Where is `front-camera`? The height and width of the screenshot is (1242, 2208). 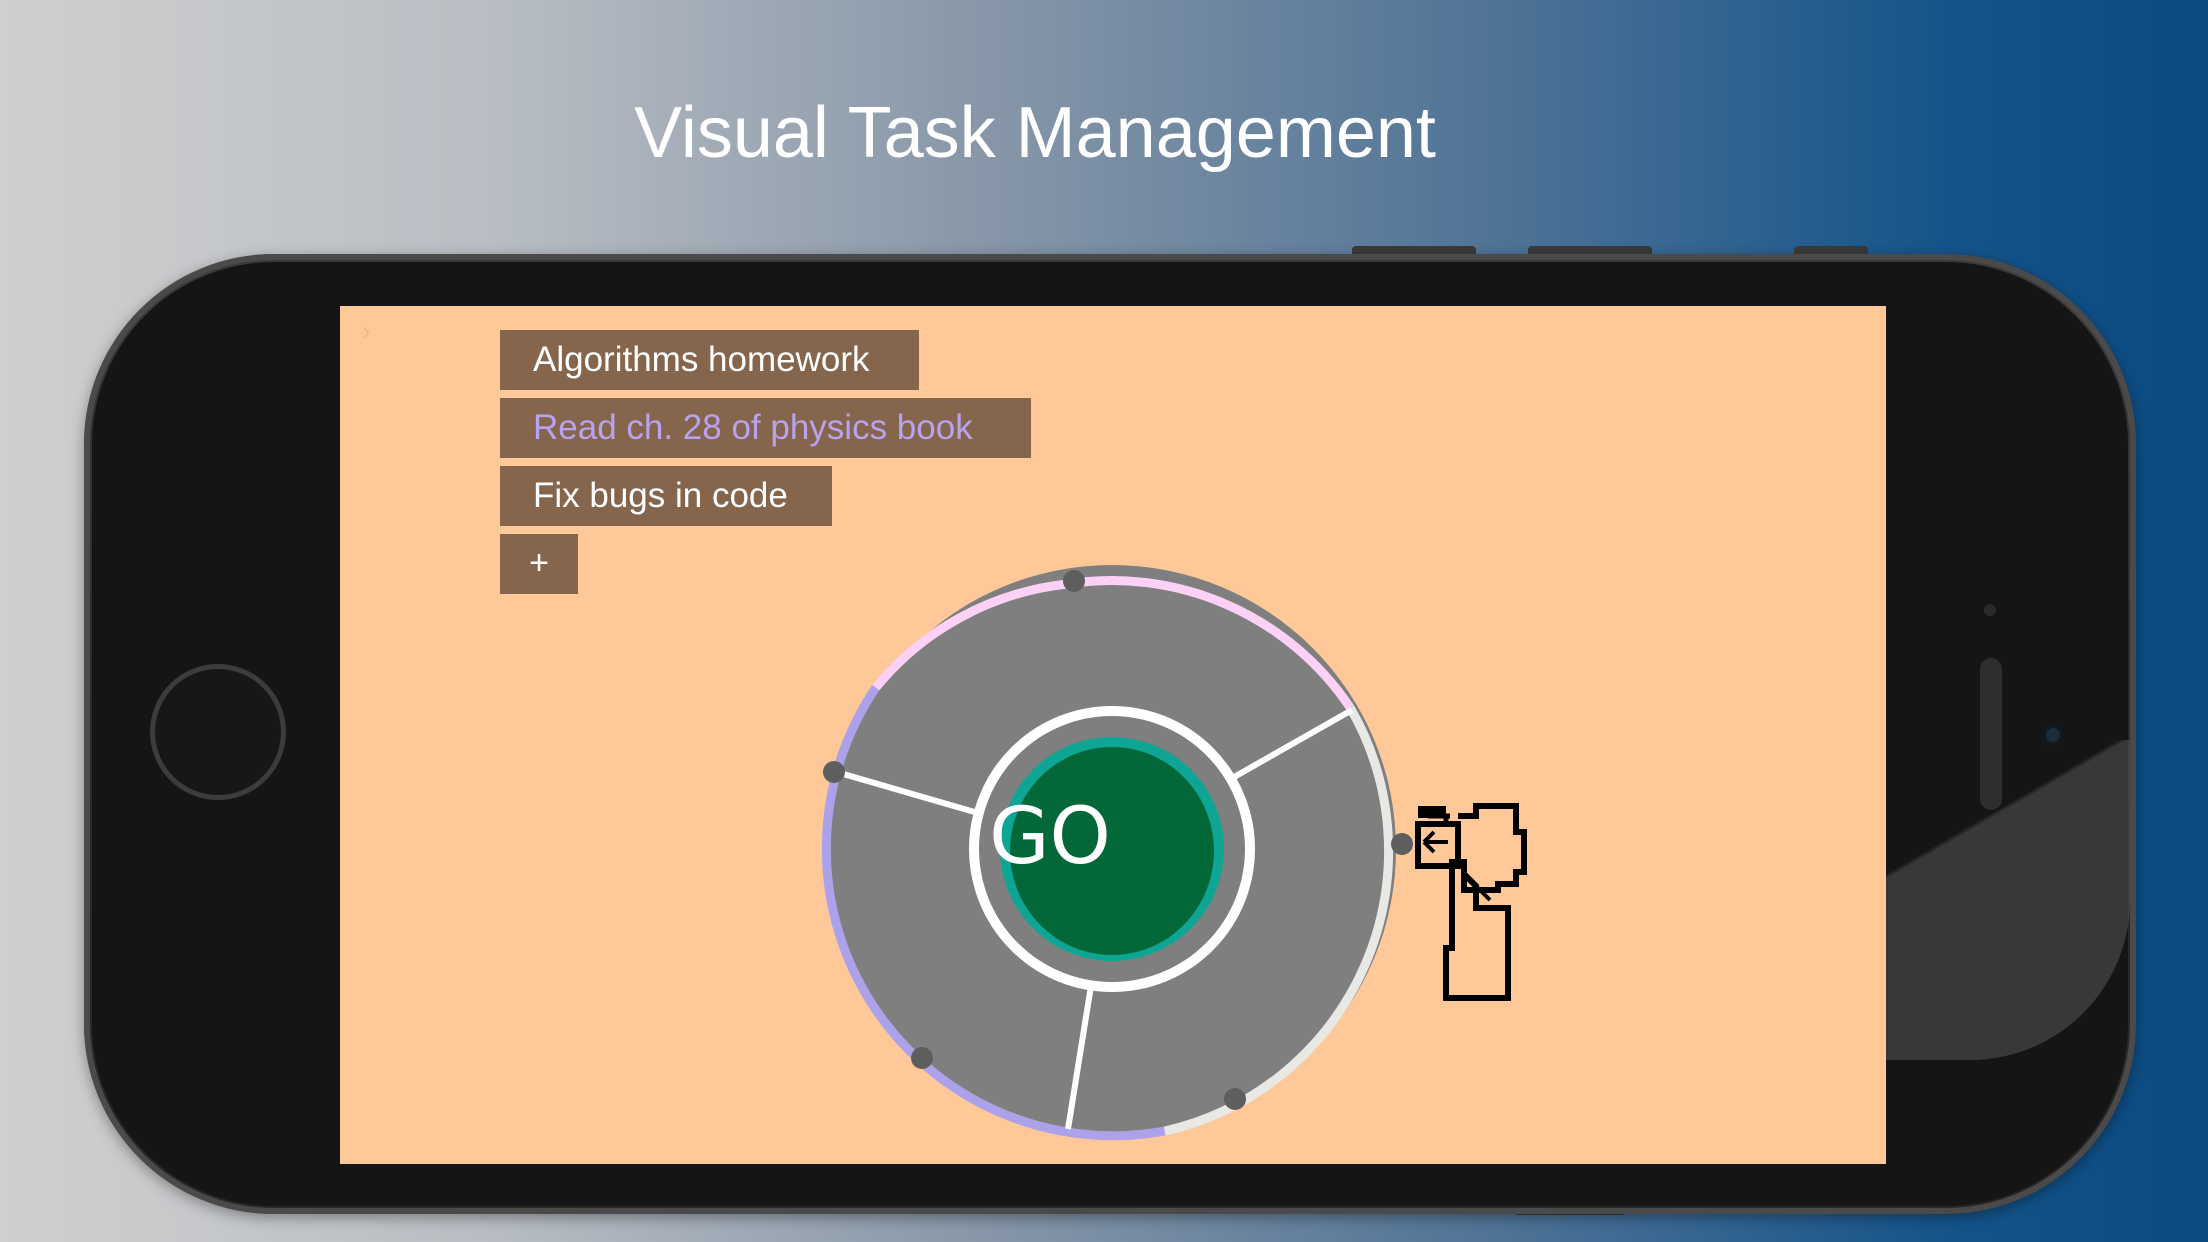 front-camera is located at coordinates (2053, 735).